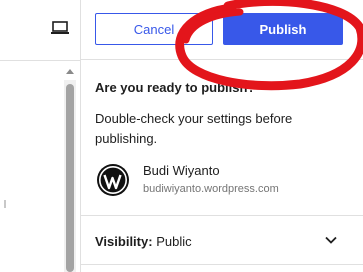 This screenshot has height=272, width=363. What do you see at coordinates (174, 241) in the screenshot?
I see `visibility-value: Public` at bounding box center [174, 241].